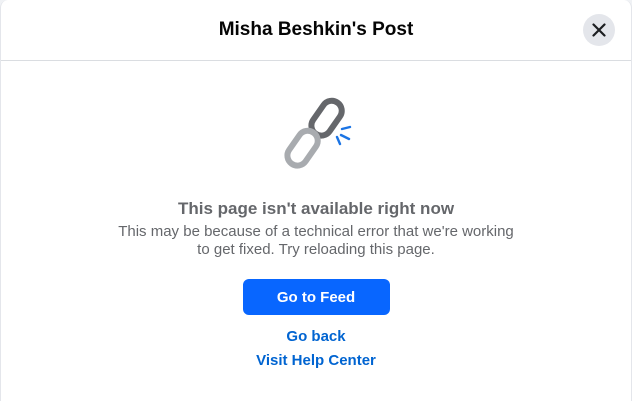 Image resolution: width=632 pixels, height=401 pixels. I want to click on help-center-link: Visit Help Center, so click(316, 360).